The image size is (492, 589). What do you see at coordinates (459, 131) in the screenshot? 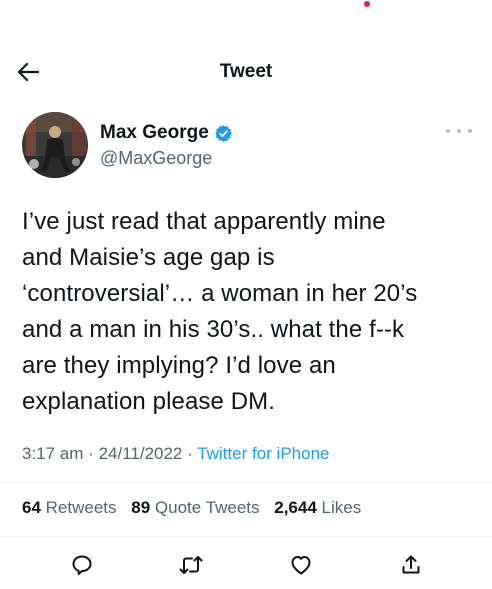
I see `more-options-icon` at bounding box center [459, 131].